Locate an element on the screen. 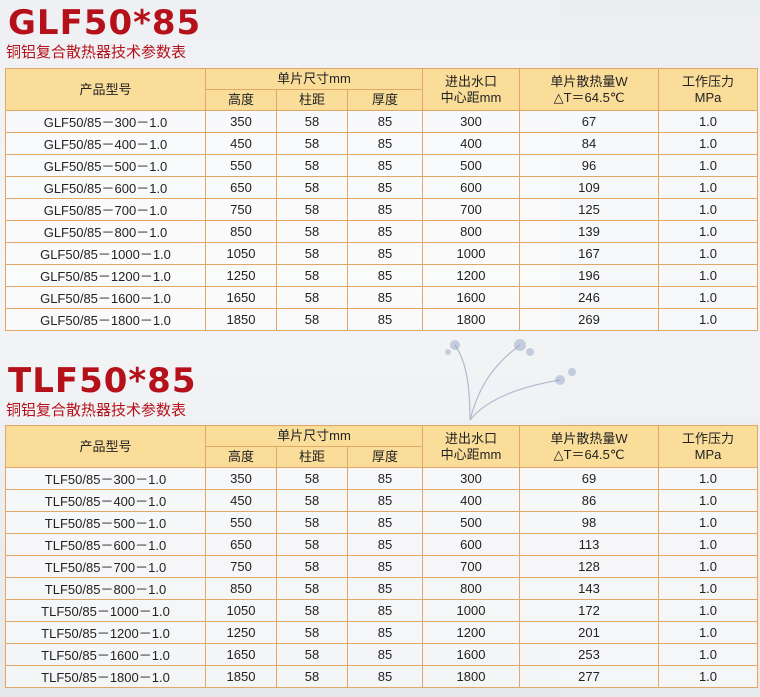  cell-height: 650 is located at coordinates (241, 544).